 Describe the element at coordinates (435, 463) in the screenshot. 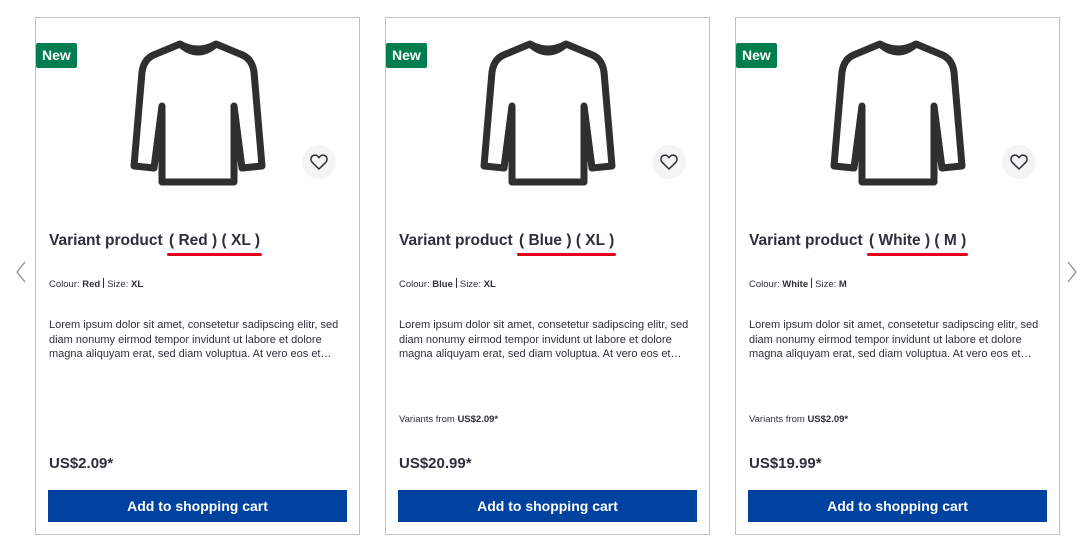

I see `product-price: US$20.99*` at that location.